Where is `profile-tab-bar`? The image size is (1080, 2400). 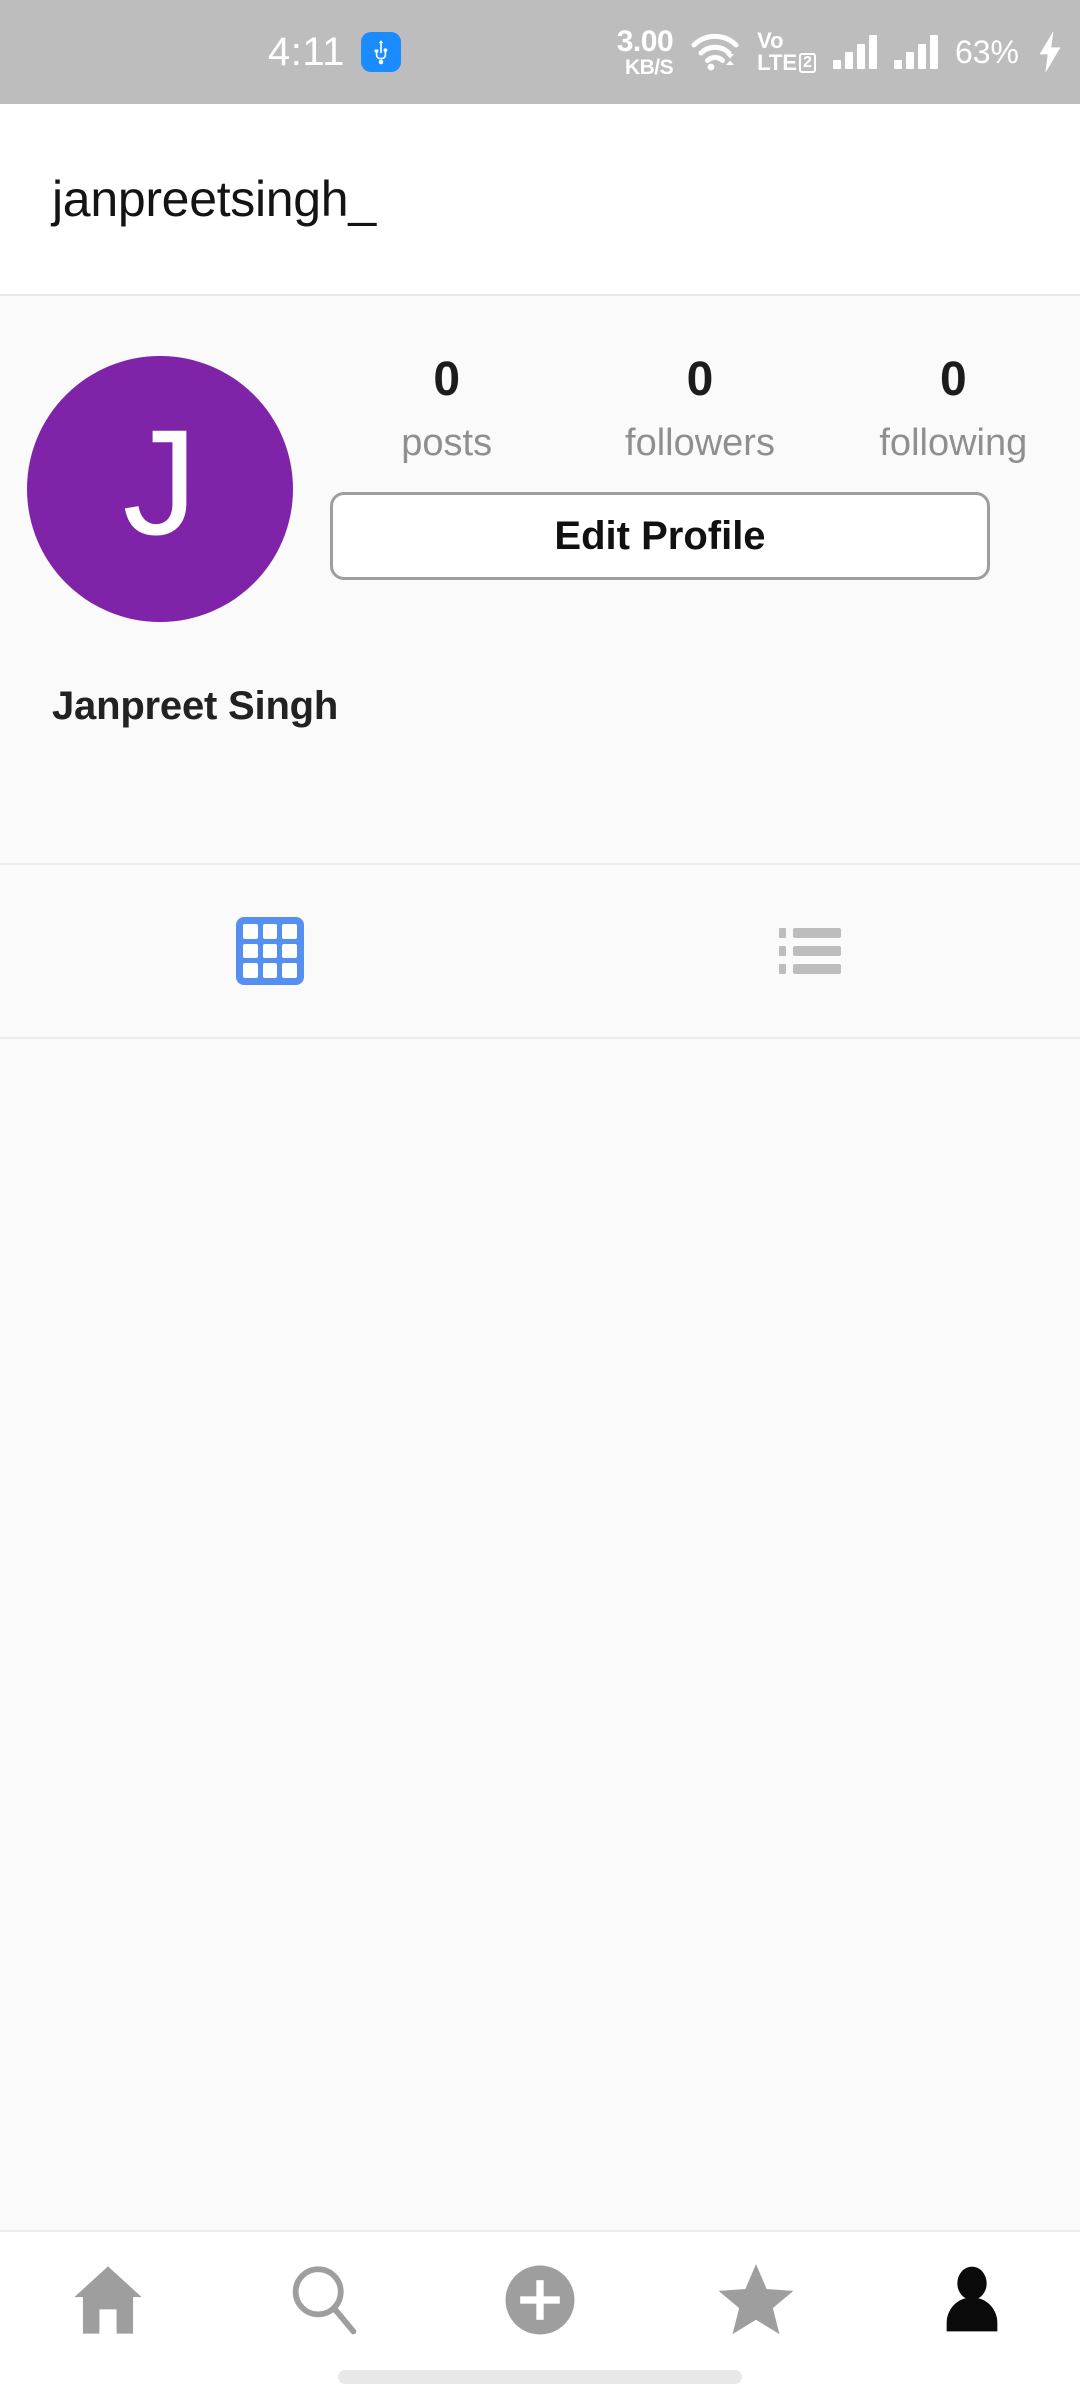 profile-tab-bar is located at coordinates (540, 951).